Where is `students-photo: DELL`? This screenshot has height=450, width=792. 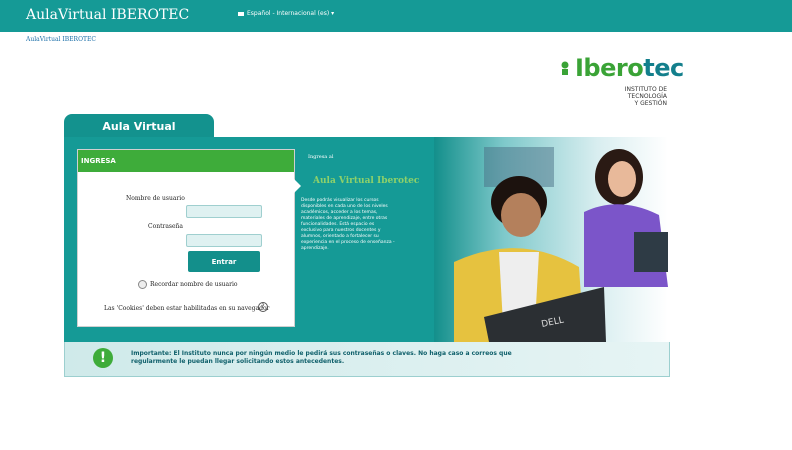
students-photo: DELL is located at coordinates (551, 239).